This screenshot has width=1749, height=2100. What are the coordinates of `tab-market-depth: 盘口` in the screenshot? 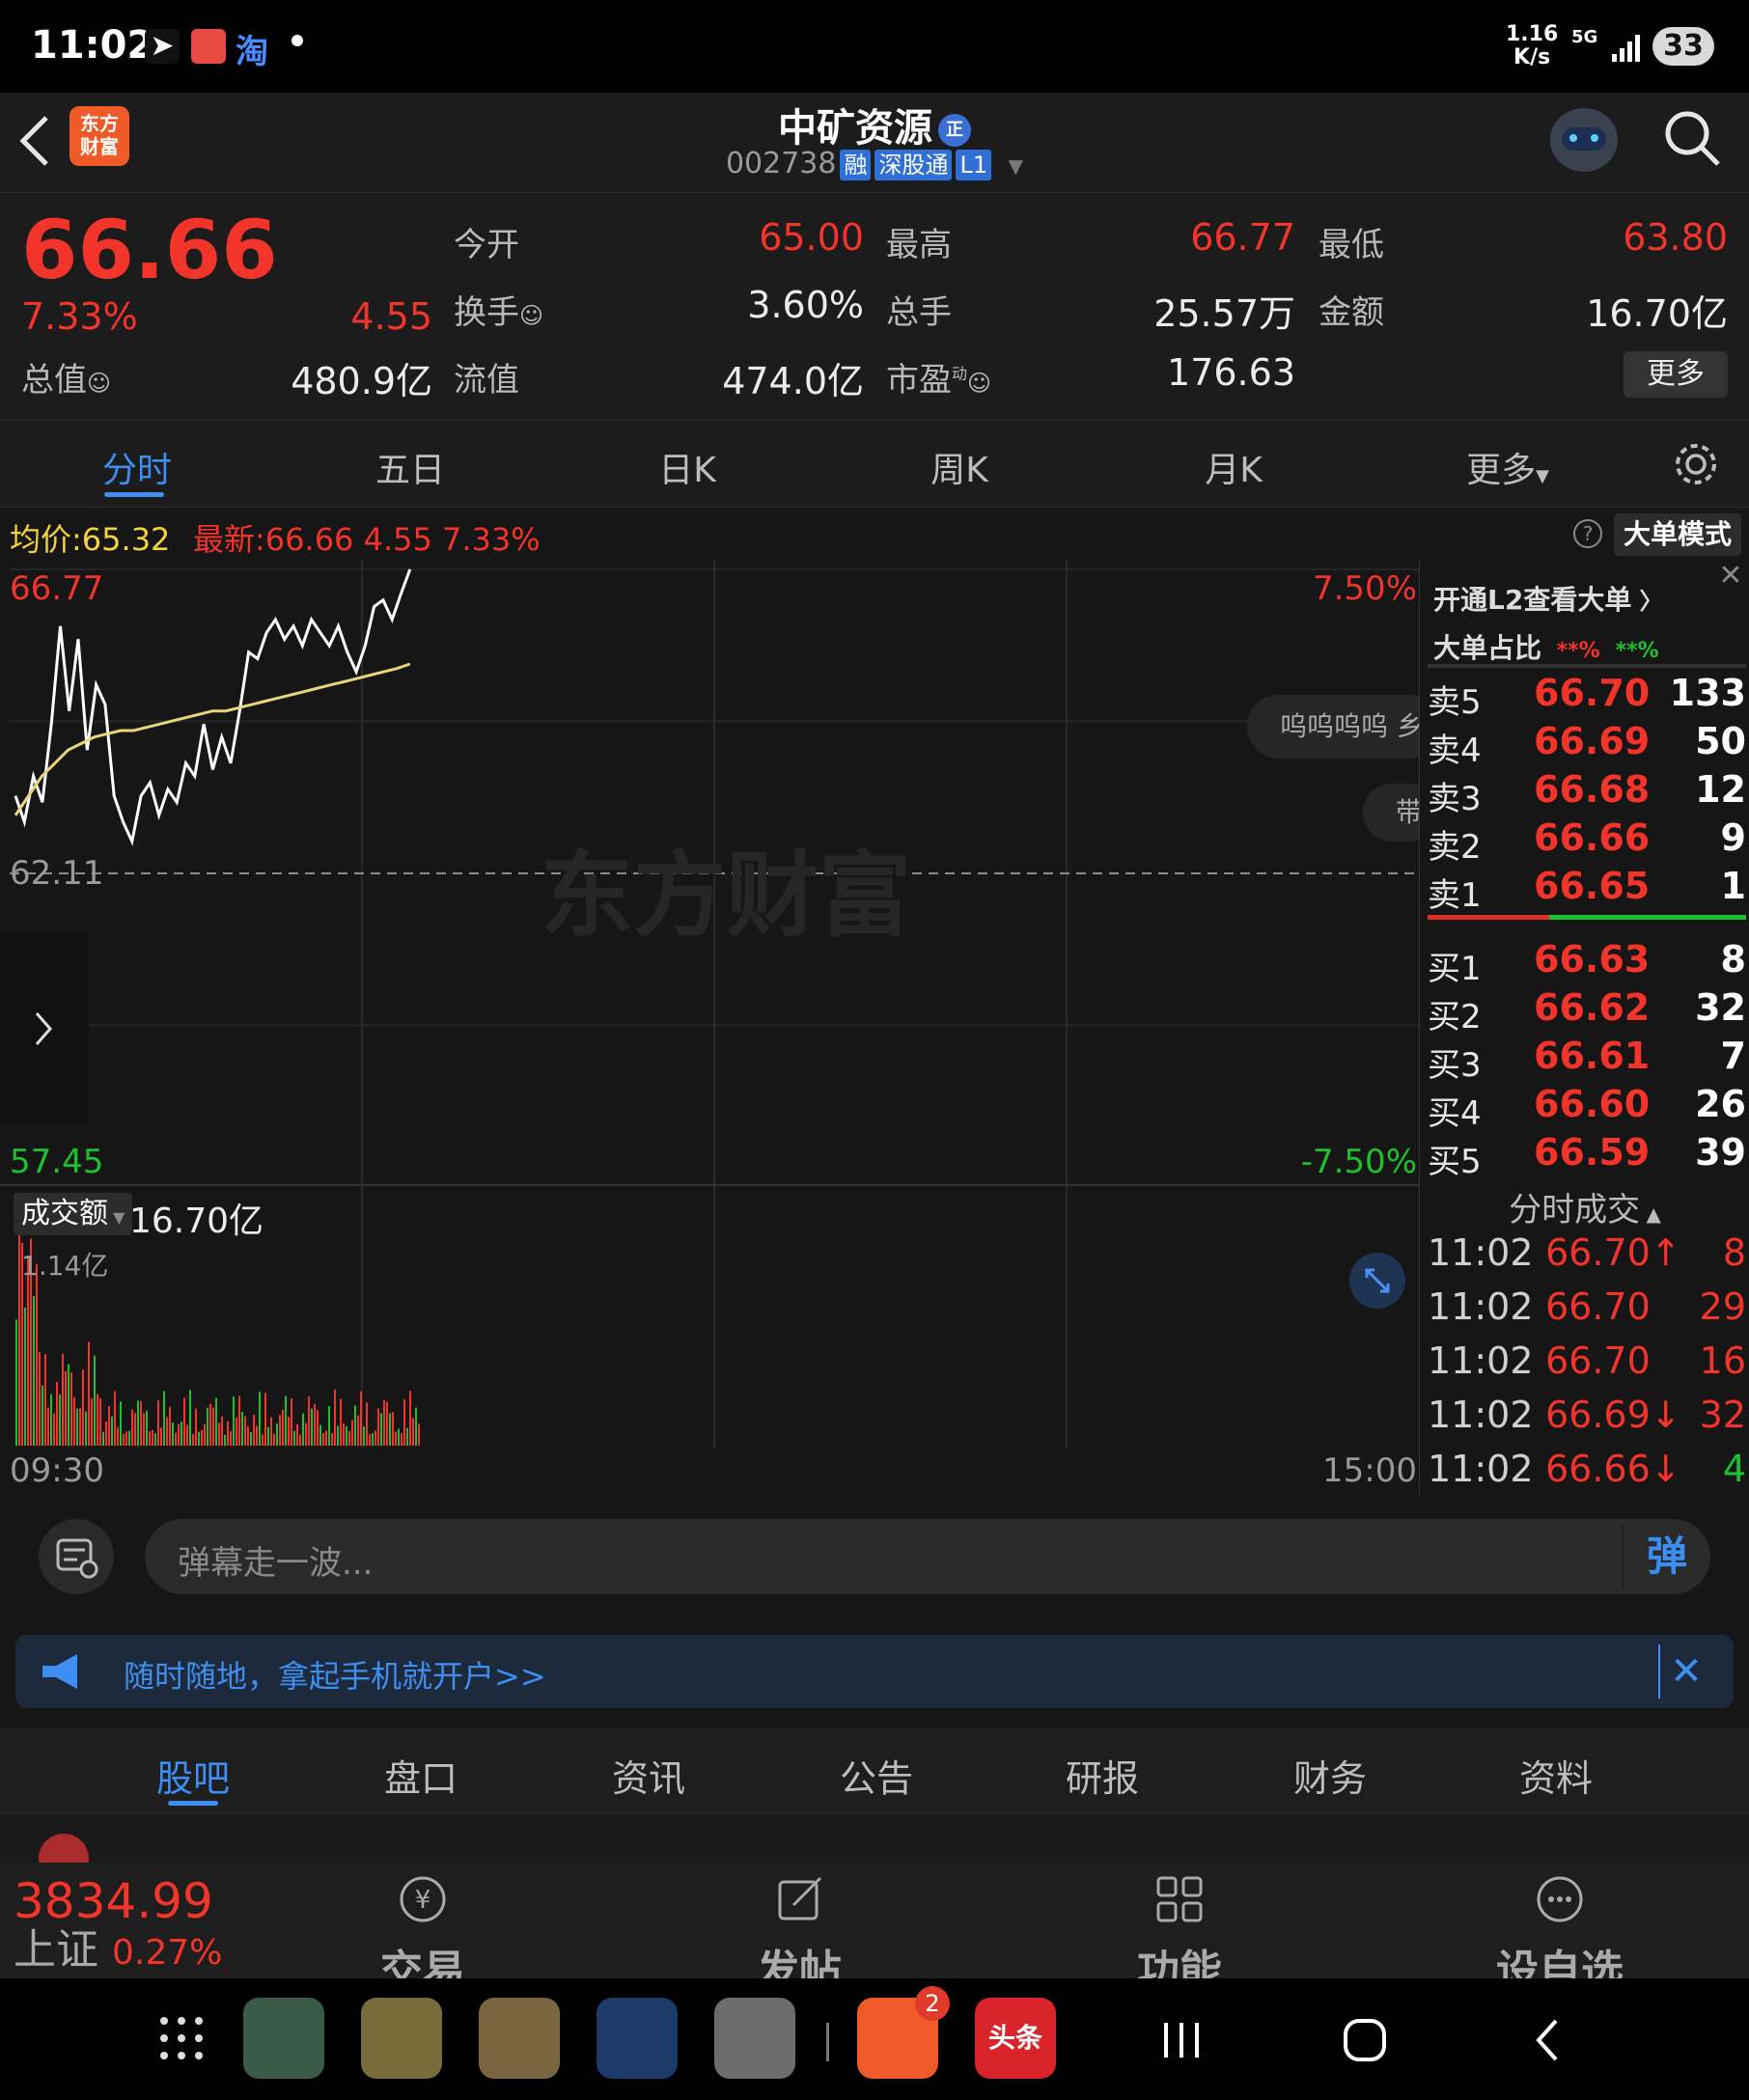 It's located at (421, 1775).